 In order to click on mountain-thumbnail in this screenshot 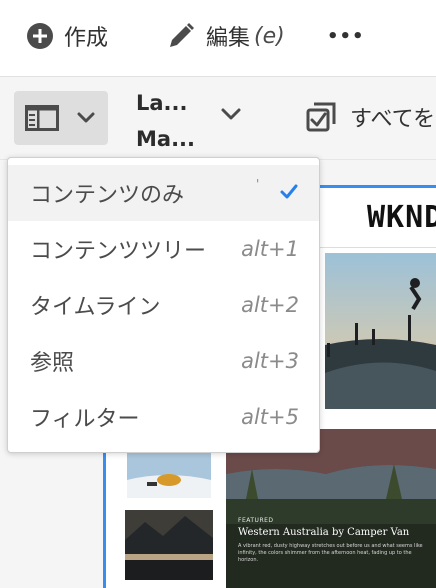, I will do `click(169, 545)`.